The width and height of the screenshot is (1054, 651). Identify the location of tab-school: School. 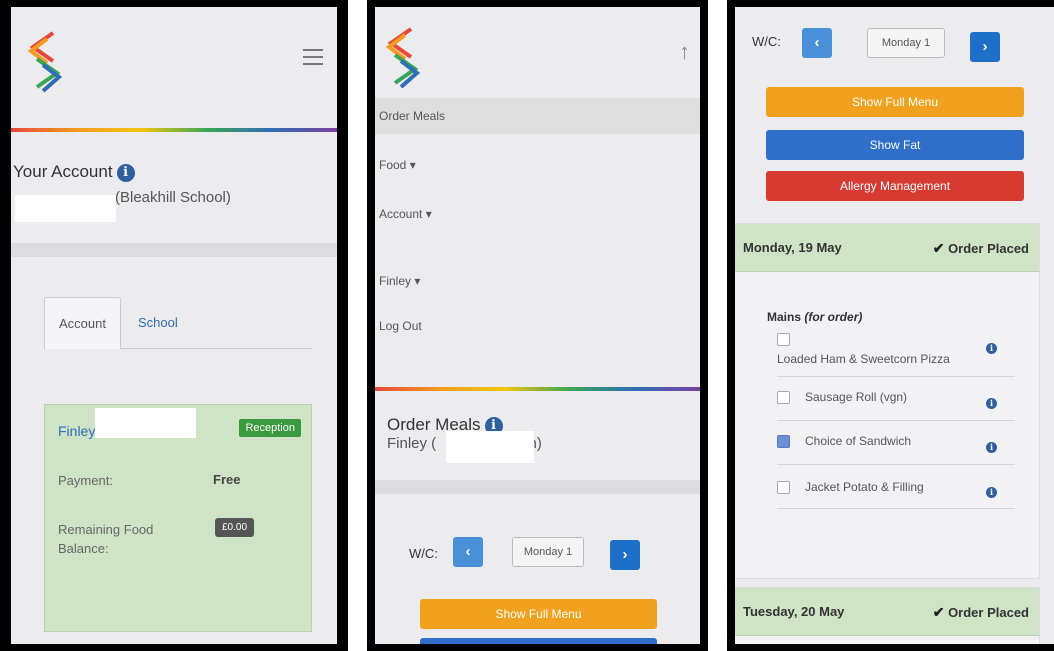
(158, 323).